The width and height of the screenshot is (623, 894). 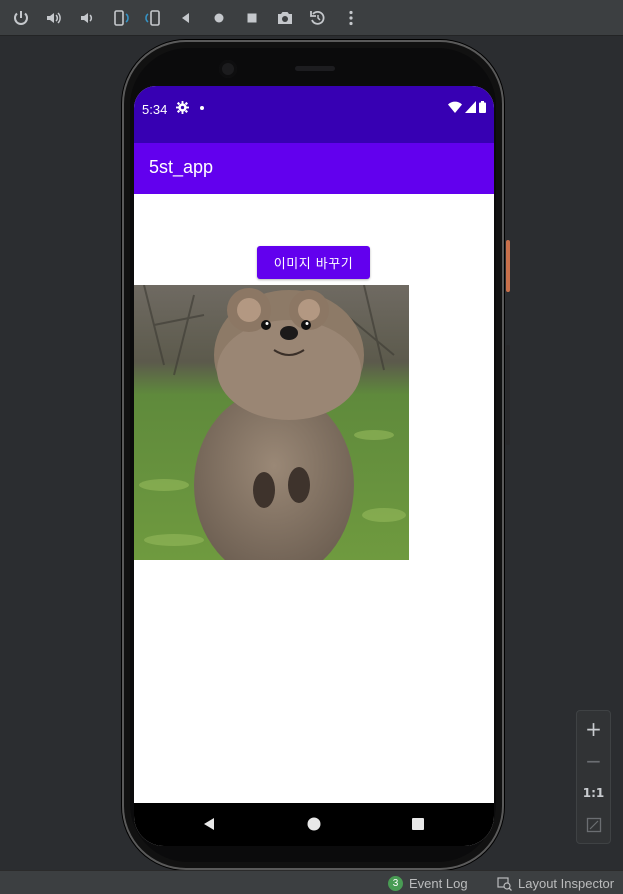 I want to click on volume-up-button, so click(x=53, y=18).